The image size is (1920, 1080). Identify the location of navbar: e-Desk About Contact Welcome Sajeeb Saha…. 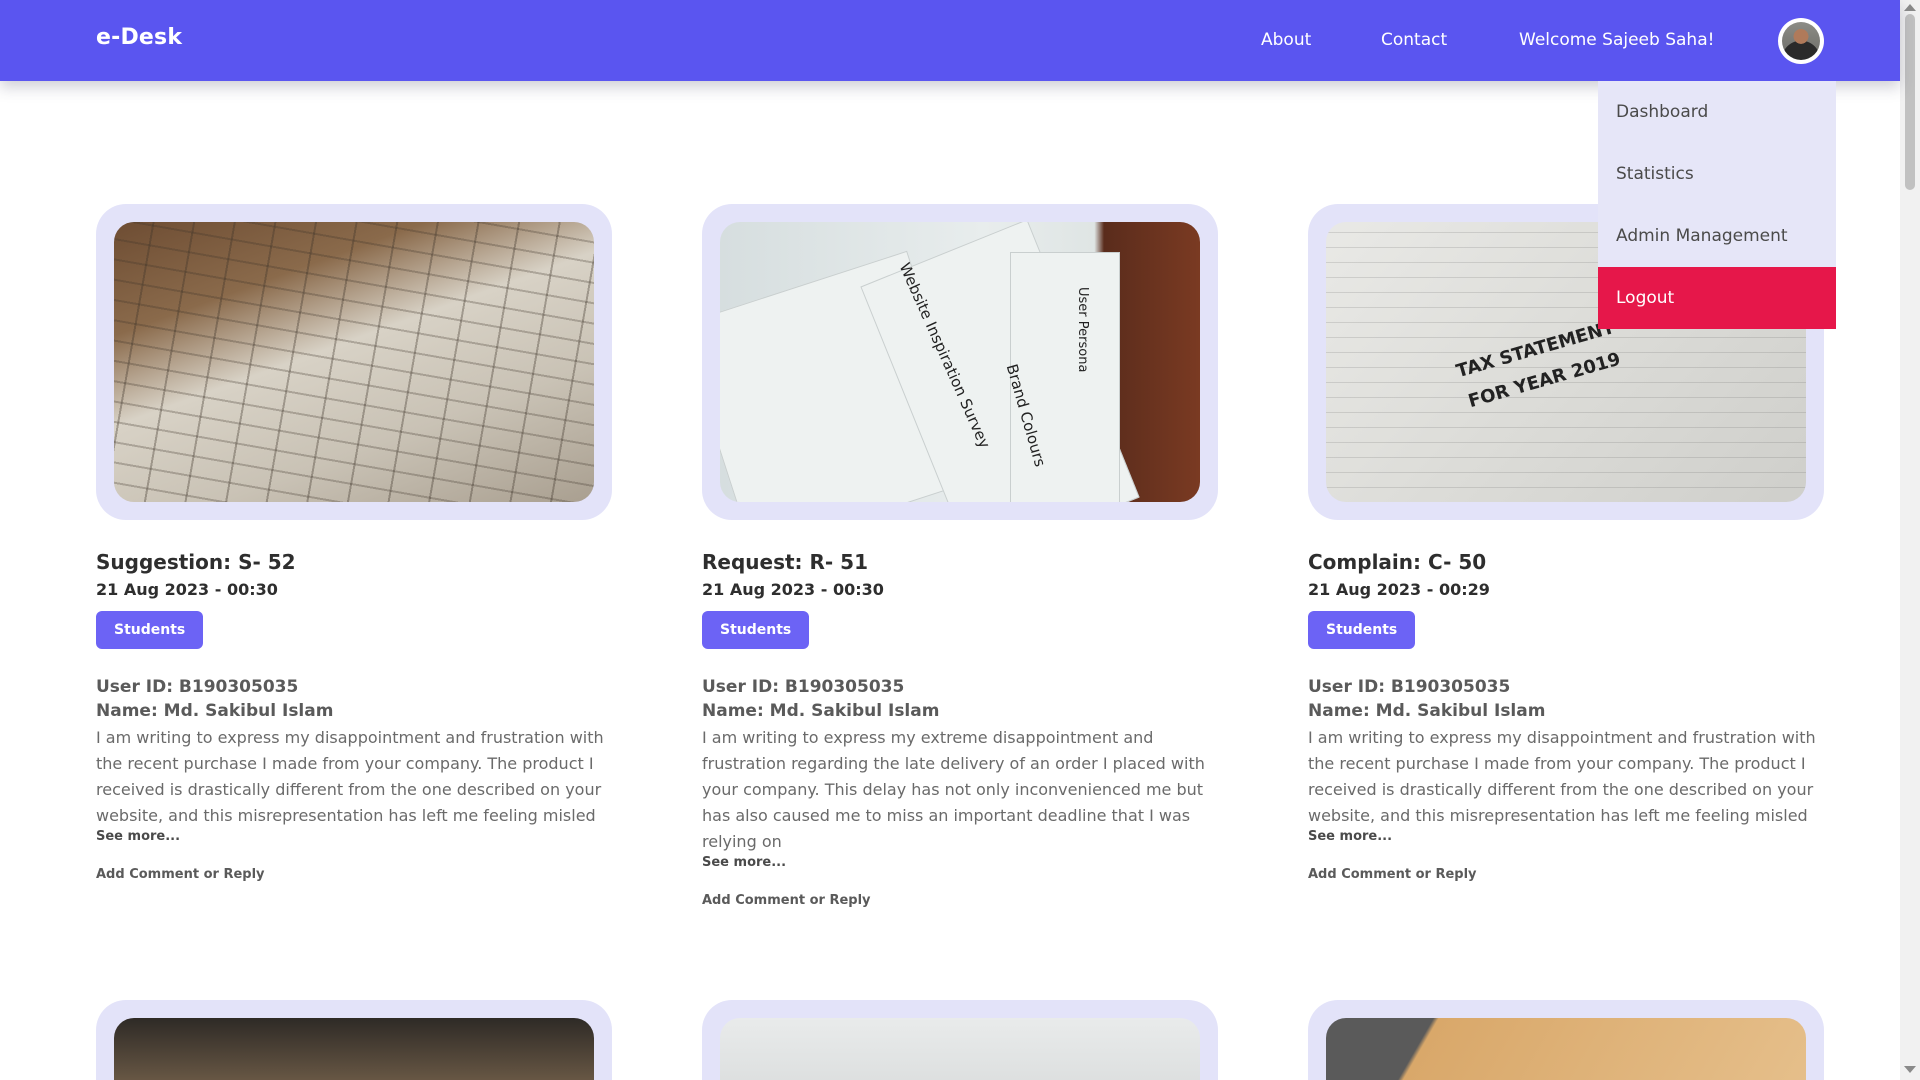
(950, 40).